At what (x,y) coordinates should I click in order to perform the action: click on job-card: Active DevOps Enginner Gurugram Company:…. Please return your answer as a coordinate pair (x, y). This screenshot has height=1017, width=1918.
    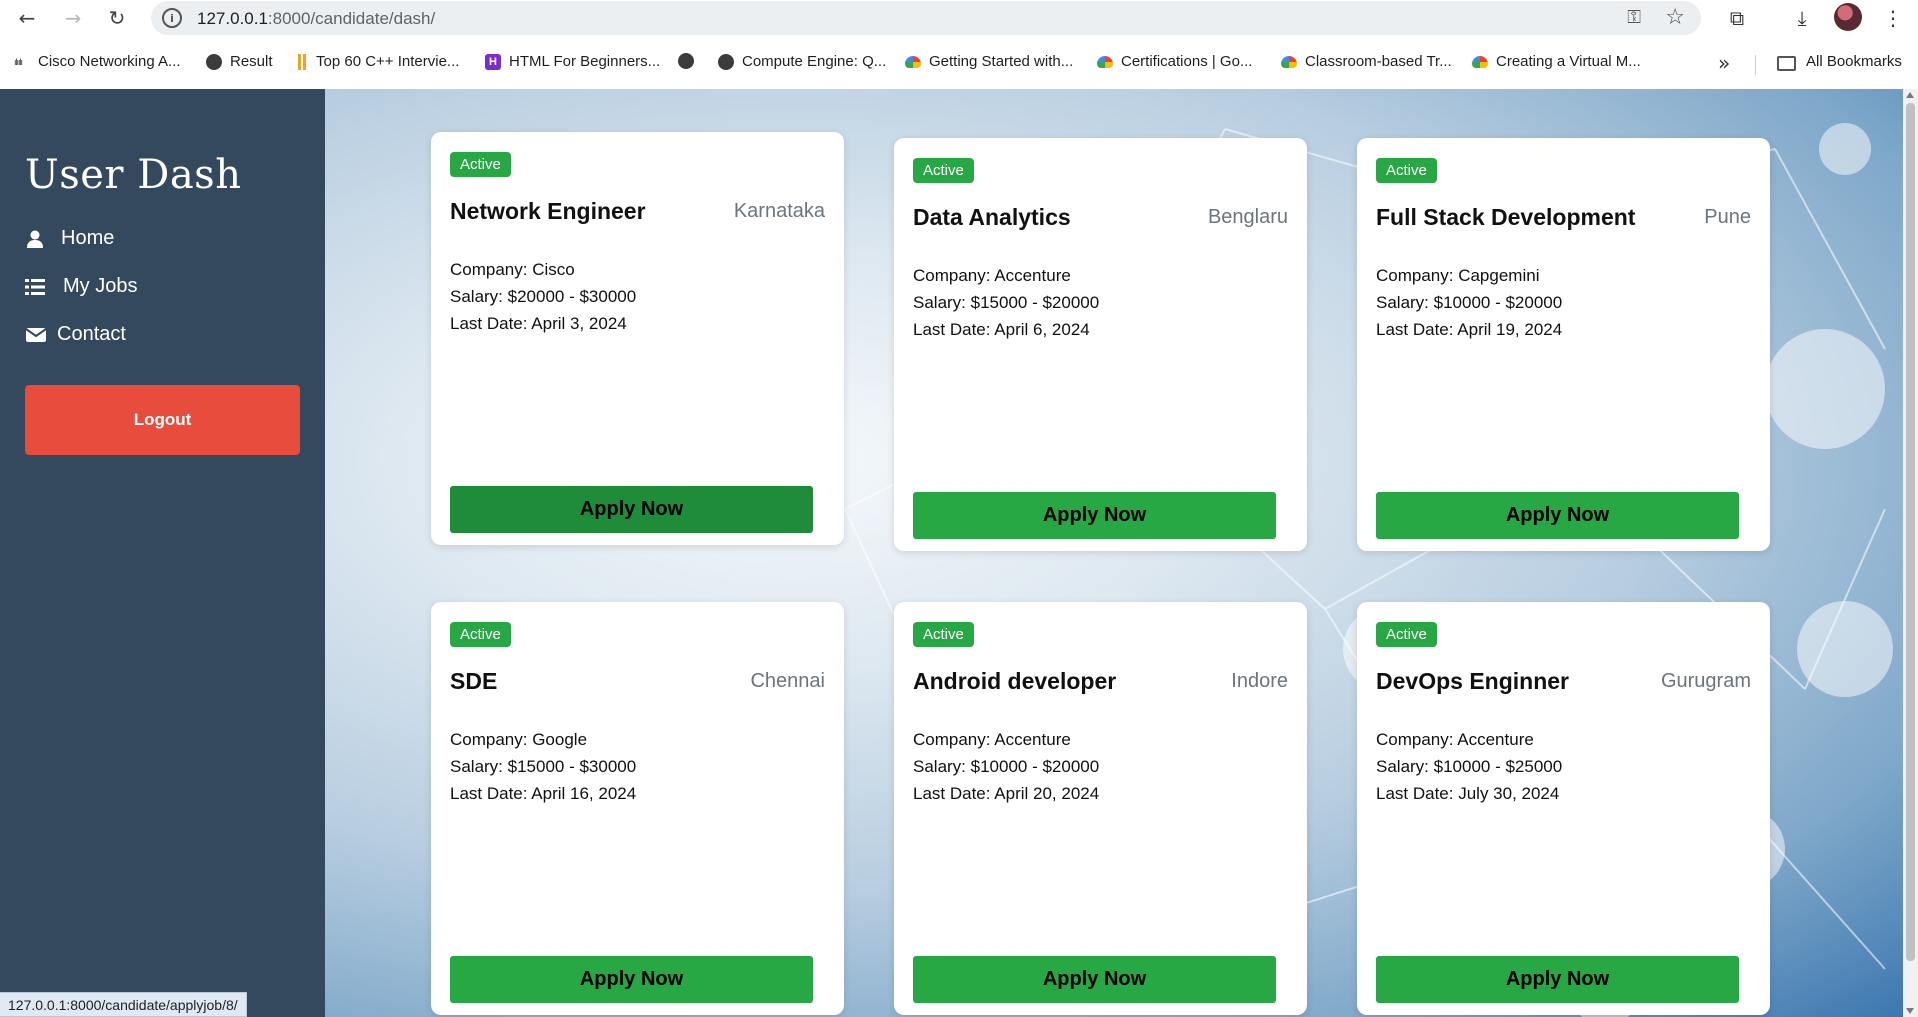
    Looking at the image, I should click on (1563, 808).